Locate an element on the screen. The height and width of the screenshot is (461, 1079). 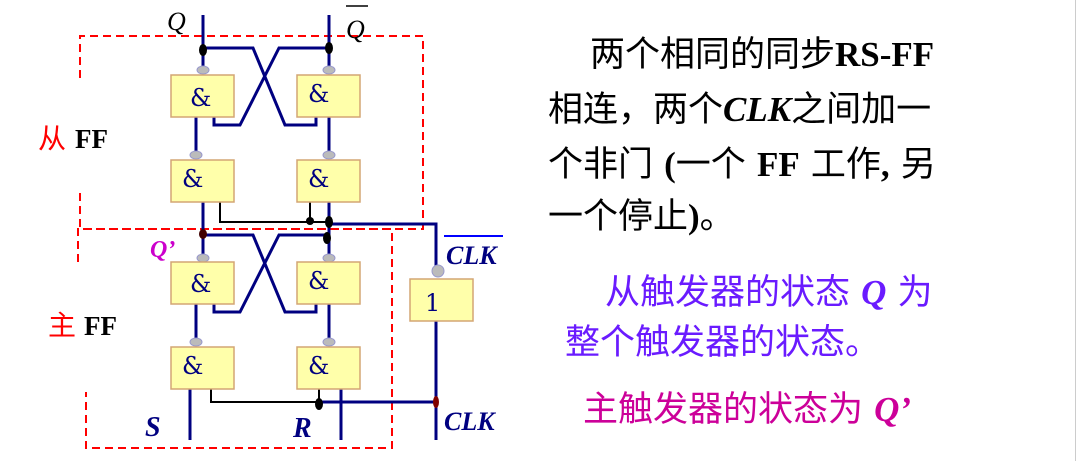
r-input-label: R is located at coordinates (302, 428).